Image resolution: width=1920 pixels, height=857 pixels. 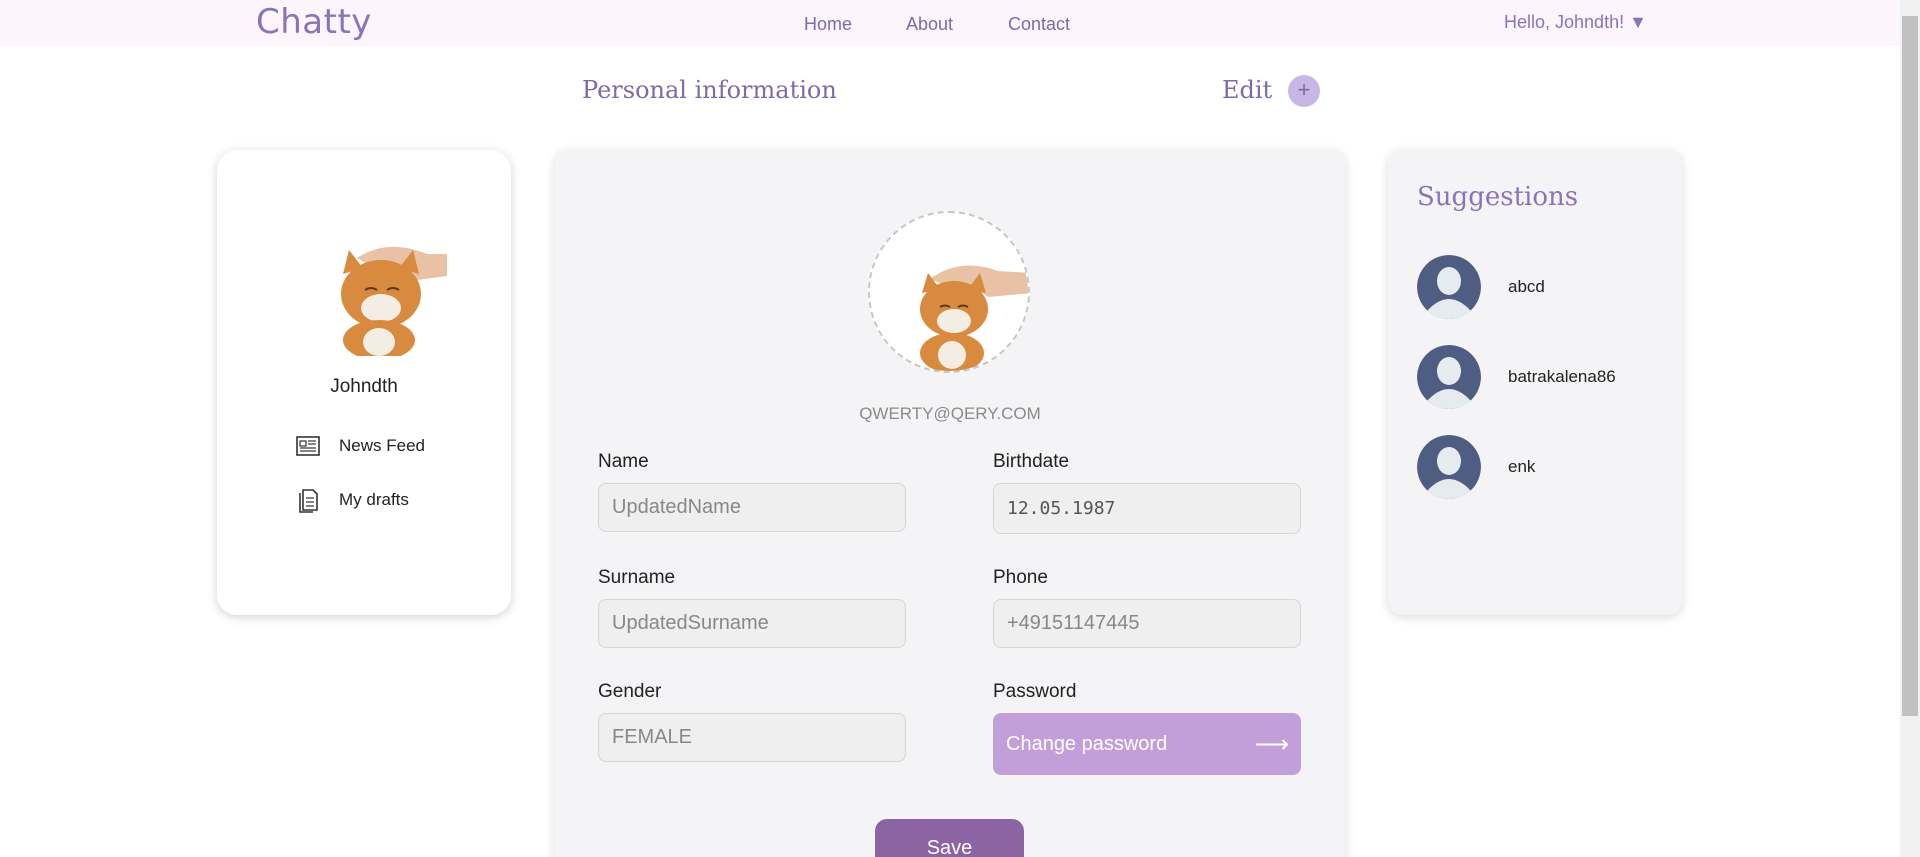 I want to click on password-label: Password, so click(x=1035, y=691).